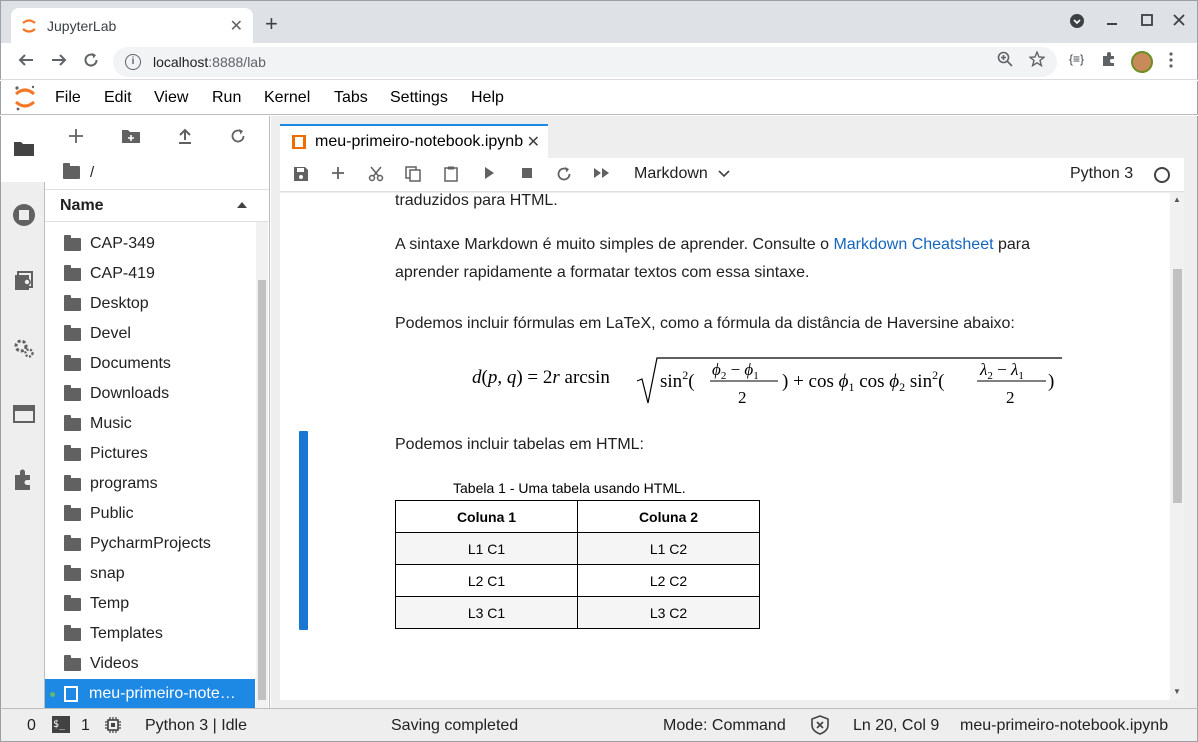 Image resolution: width=1198 pixels, height=742 pixels. What do you see at coordinates (287, 98) in the screenshot?
I see `menu-kernel: Kernel` at bounding box center [287, 98].